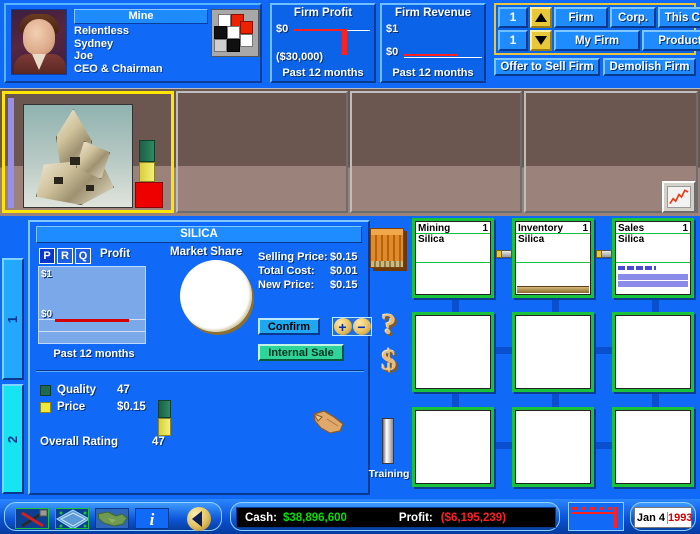  What do you see at coordinates (597, 29) in the screenshot?
I see `firm-selector-panel: 1 Firm Corp. This City 1 My Firm Product` at bounding box center [597, 29].